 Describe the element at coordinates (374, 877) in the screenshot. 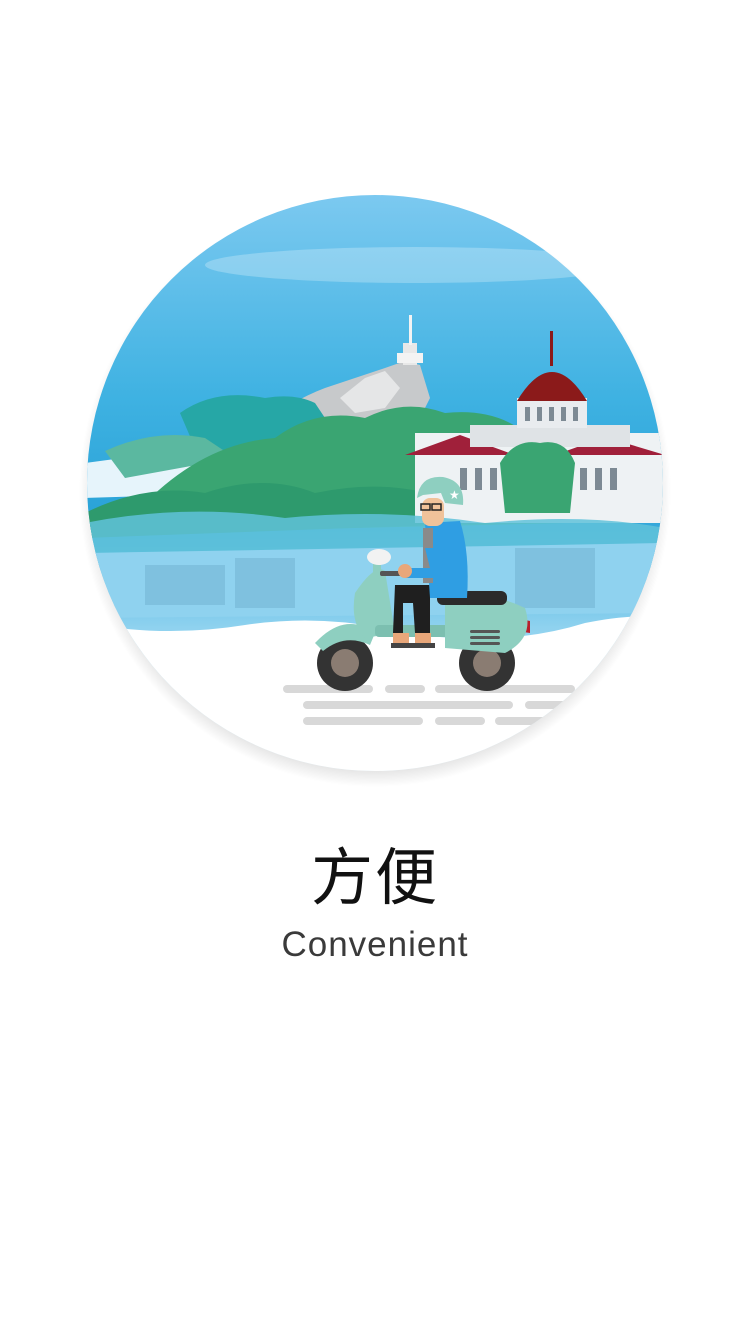

I see `page-title: 方便` at that location.